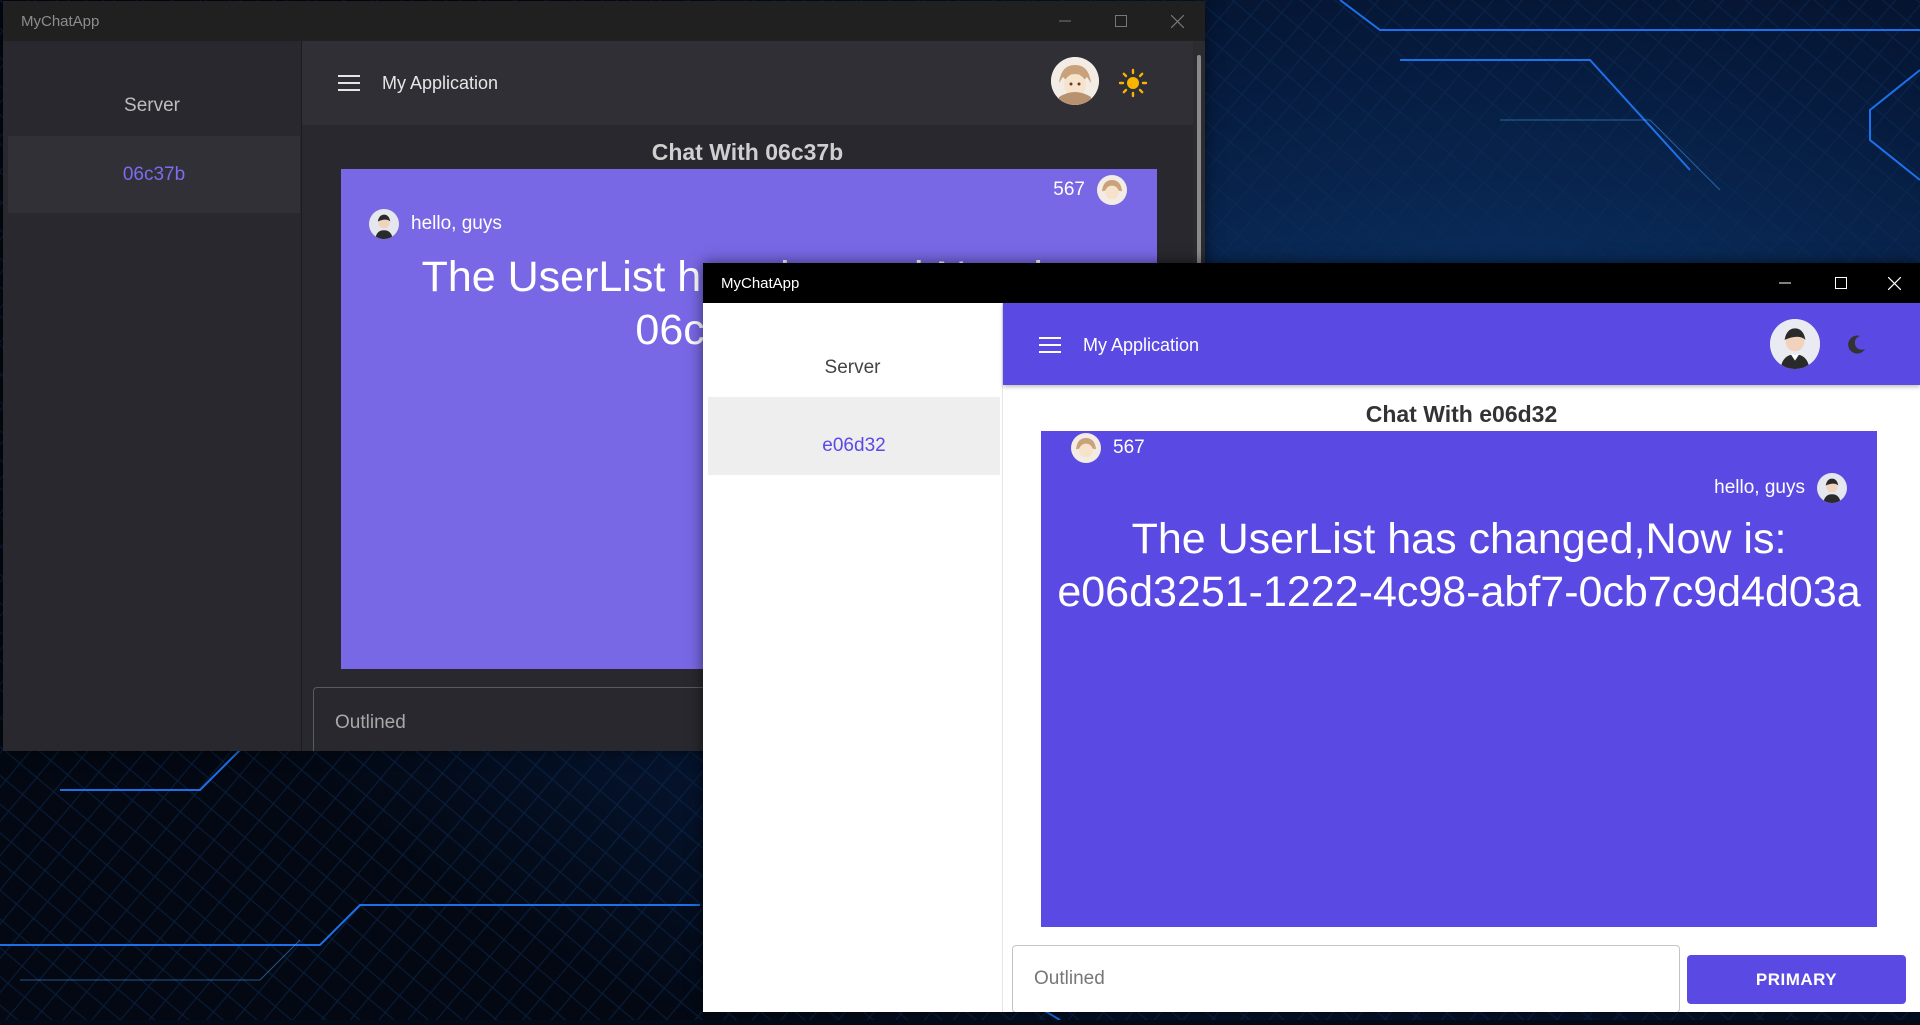 Image resolution: width=1920 pixels, height=1025 pixels. I want to click on primary-button: PRIMARY, so click(1796, 979).